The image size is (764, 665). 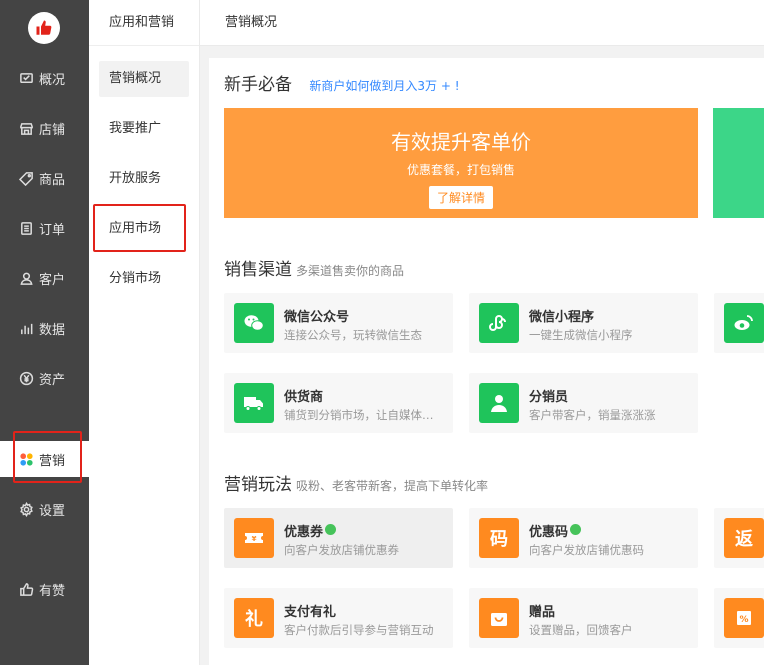 I want to click on secondary-sidebar-title: 应用和营销, so click(x=144, y=23).